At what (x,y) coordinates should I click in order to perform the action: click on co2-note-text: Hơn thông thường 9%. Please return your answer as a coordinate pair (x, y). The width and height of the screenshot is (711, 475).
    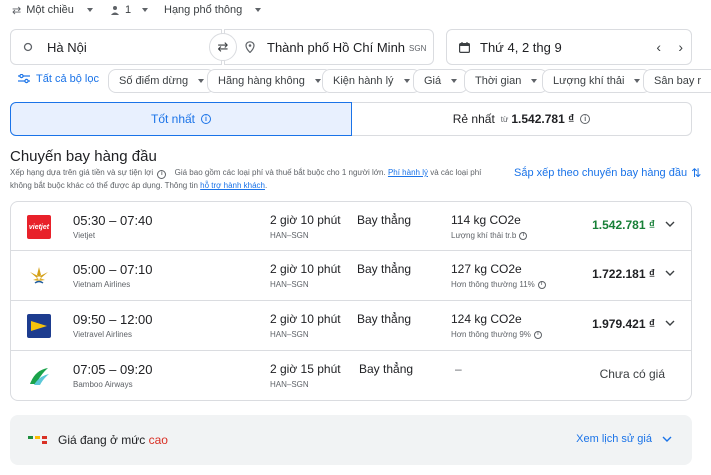
    Looking at the image, I should click on (491, 334).